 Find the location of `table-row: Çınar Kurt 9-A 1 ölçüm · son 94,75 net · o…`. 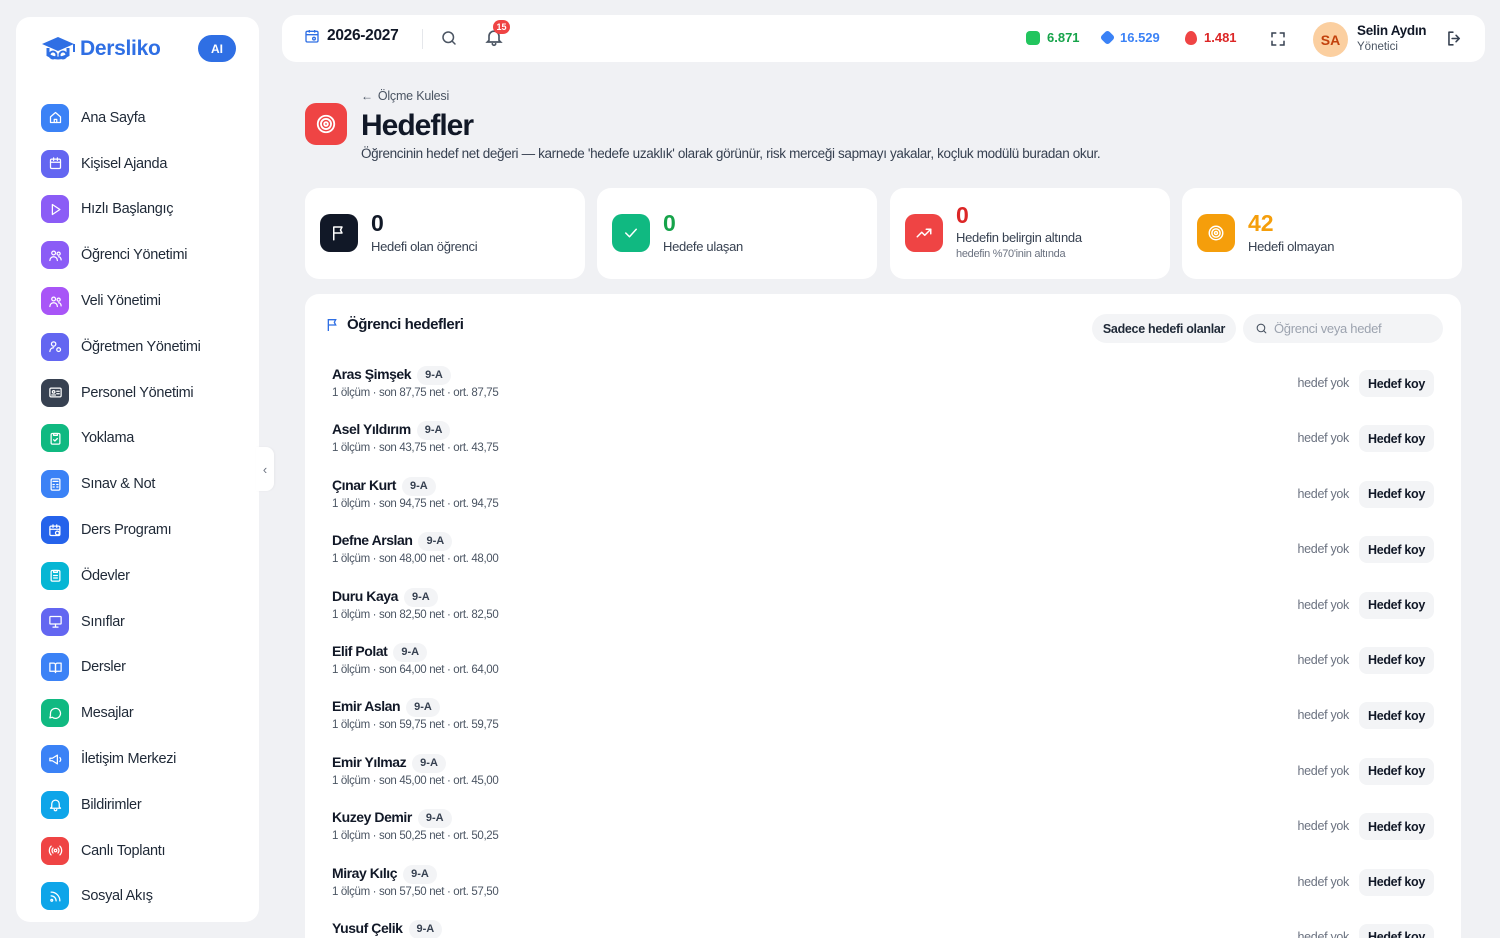

table-row: Çınar Kurt 9-A 1 ölçüm · son 94,75 net · o… is located at coordinates (883, 498).